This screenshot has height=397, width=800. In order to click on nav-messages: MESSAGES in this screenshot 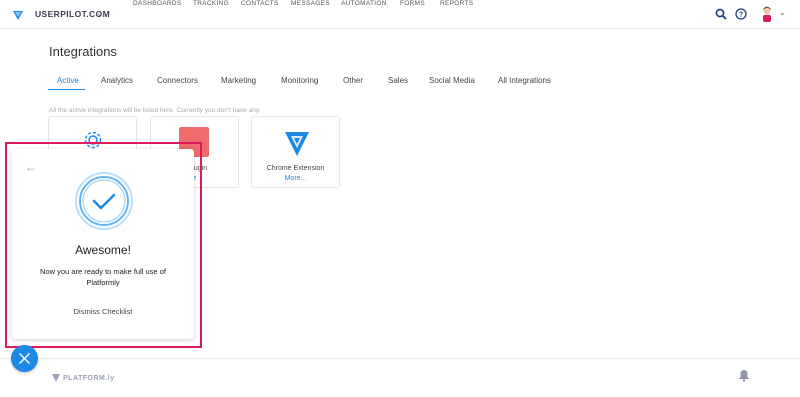, I will do `click(310, 3)`.